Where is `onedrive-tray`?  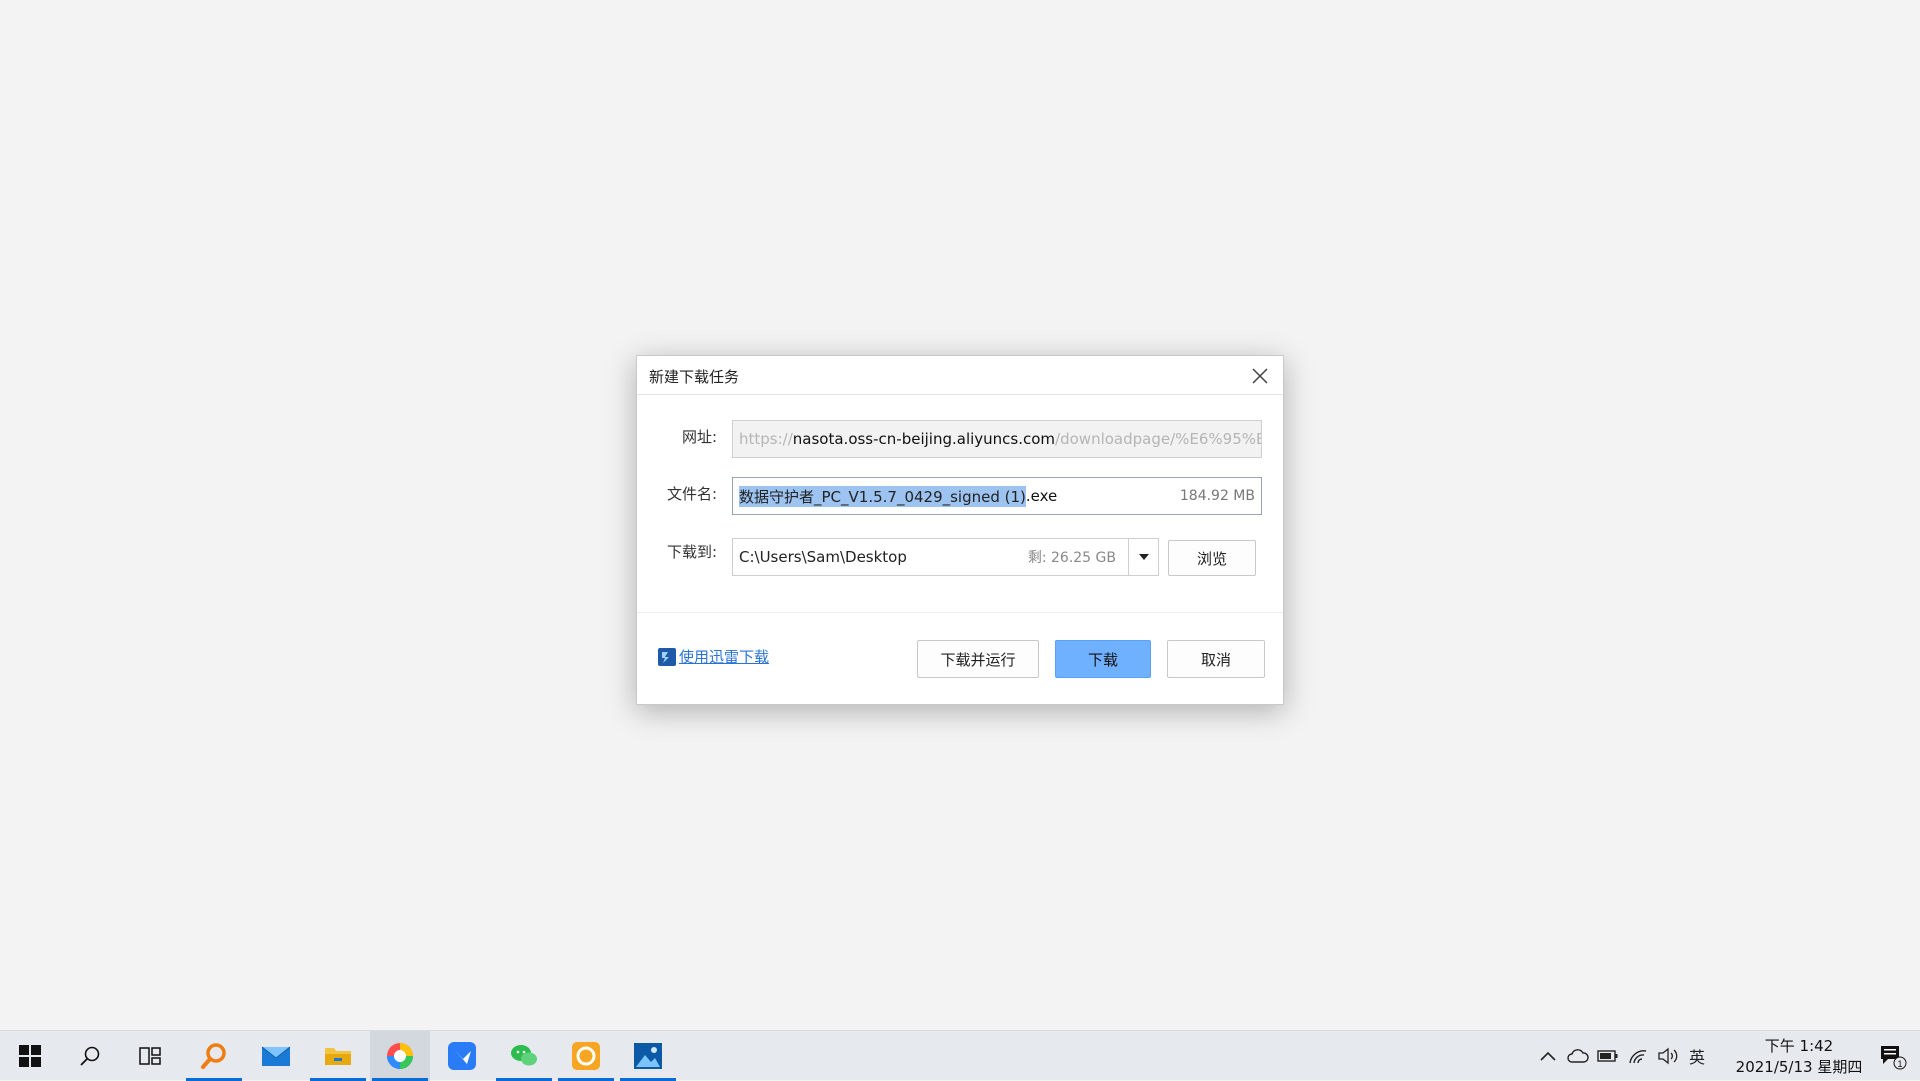
onedrive-tray is located at coordinates (1578, 1056).